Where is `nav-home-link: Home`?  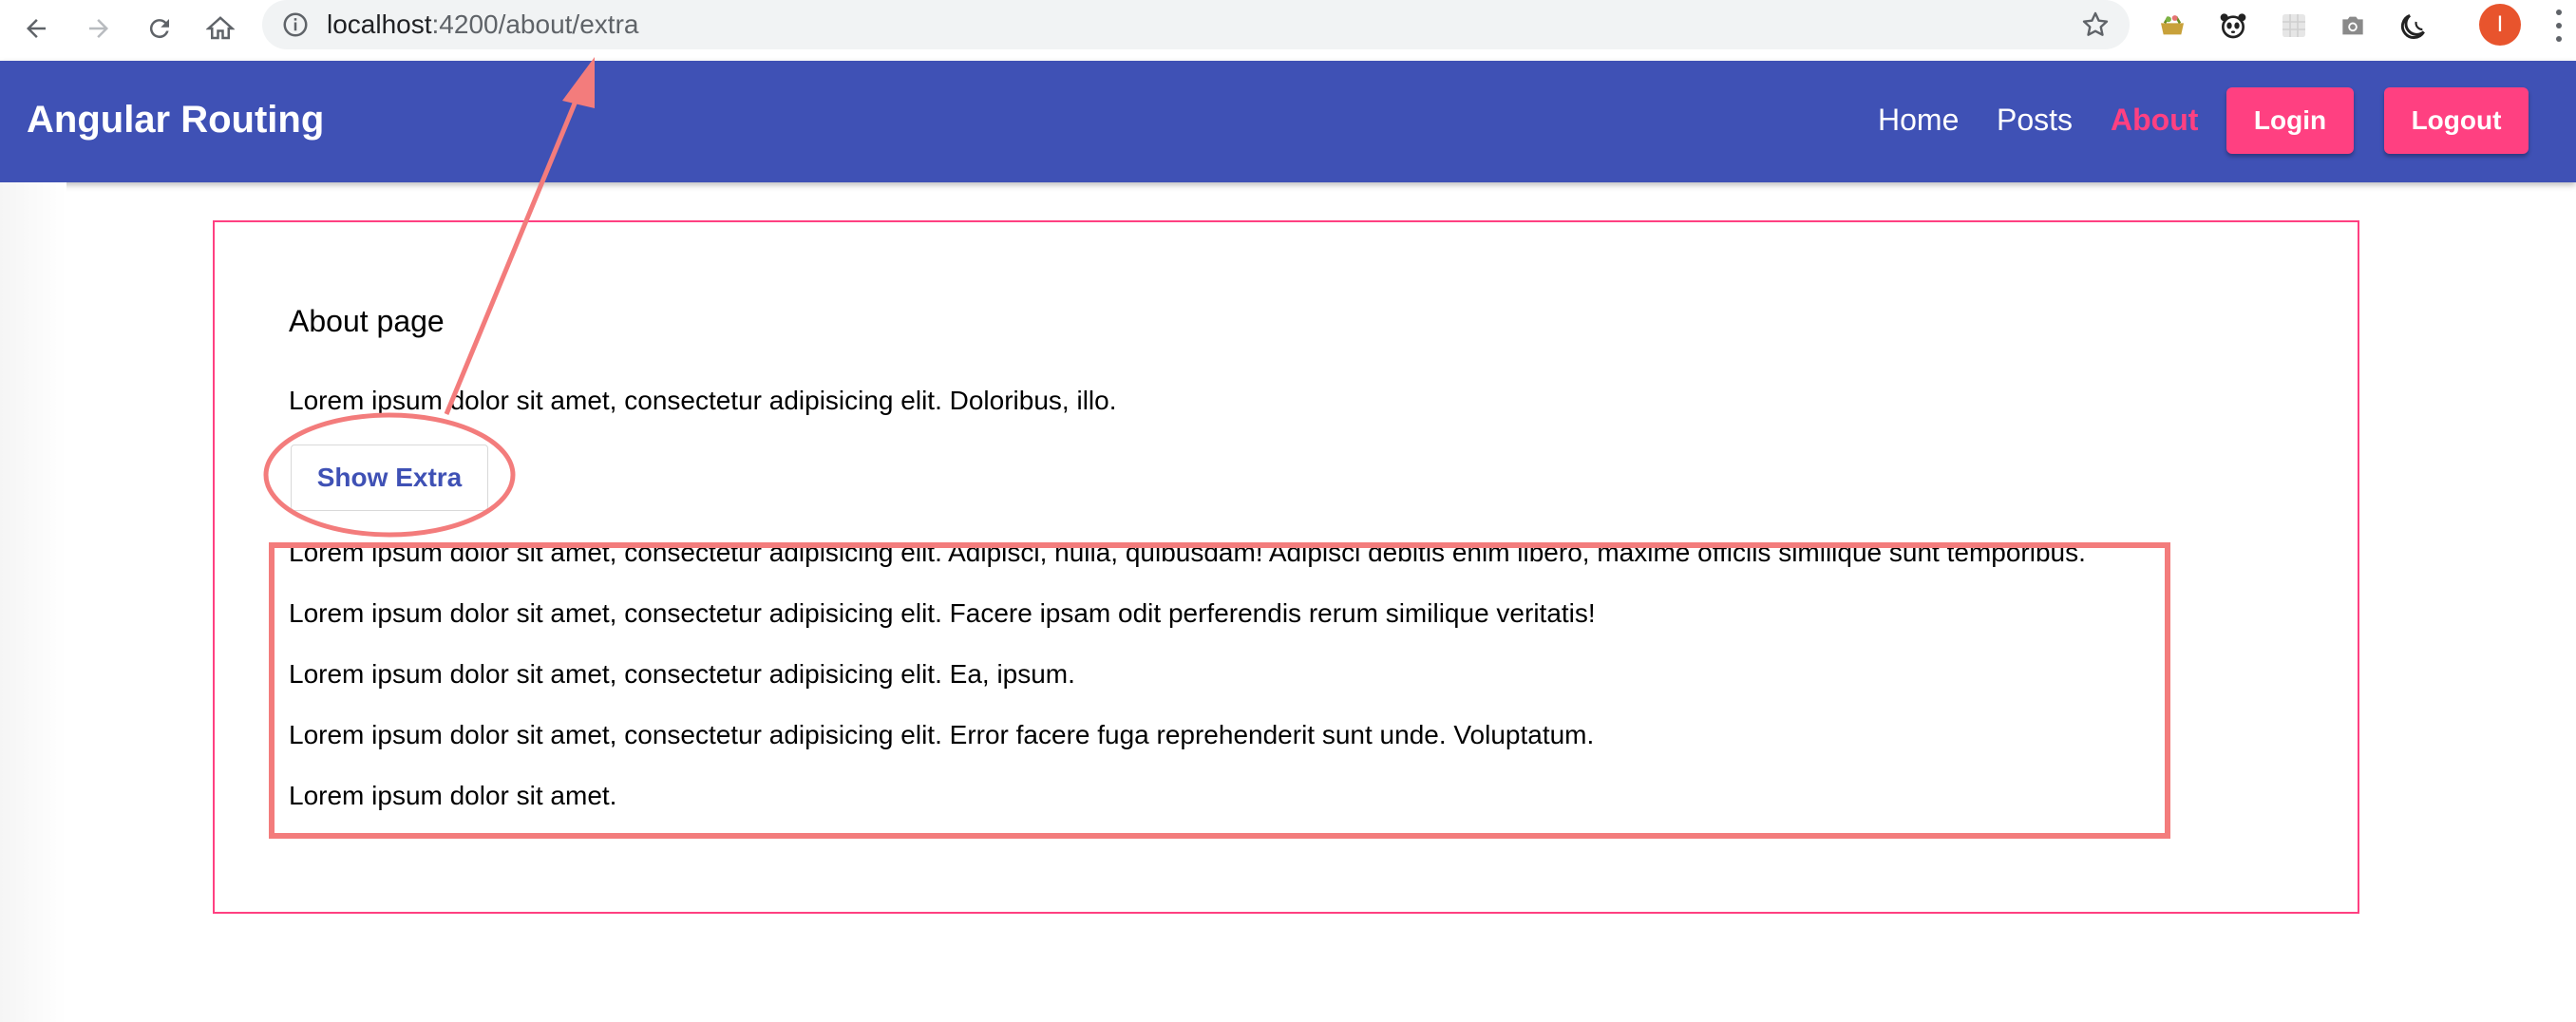 nav-home-link: Home is located at coordinates (1918, 120).